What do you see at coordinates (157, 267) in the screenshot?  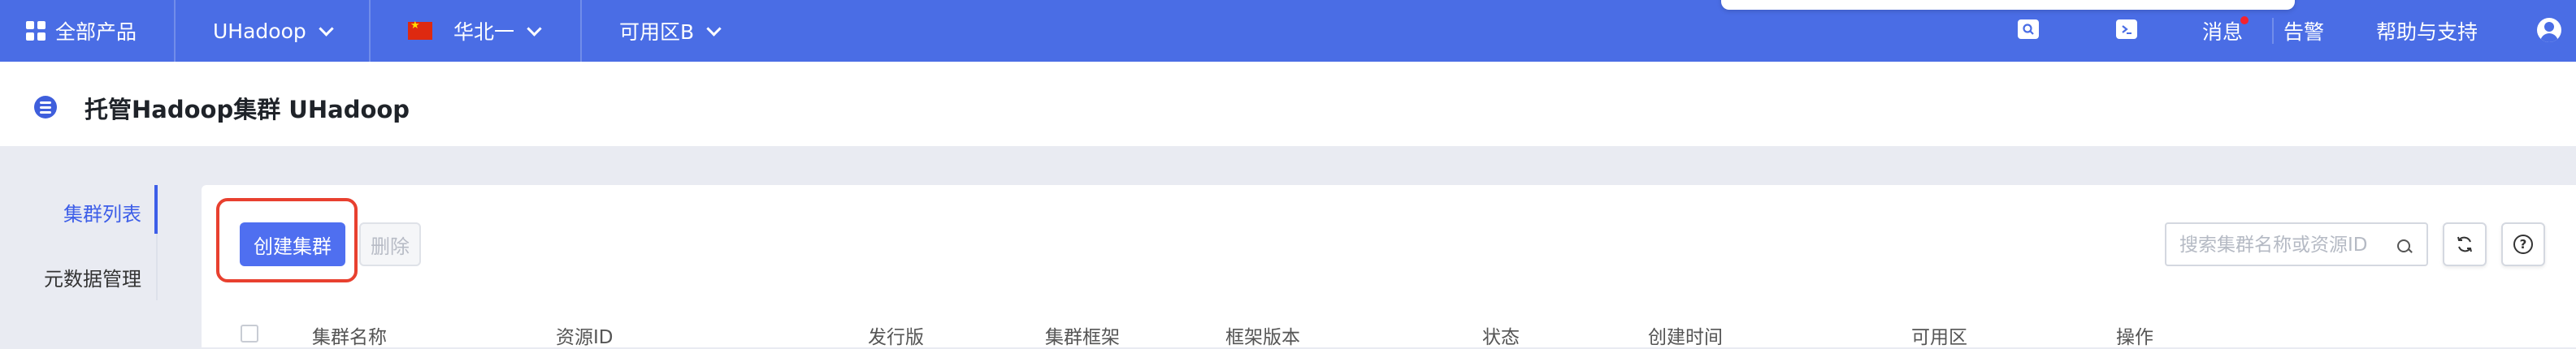 I see `sidebar-divider` at bounding box center [157, 267].